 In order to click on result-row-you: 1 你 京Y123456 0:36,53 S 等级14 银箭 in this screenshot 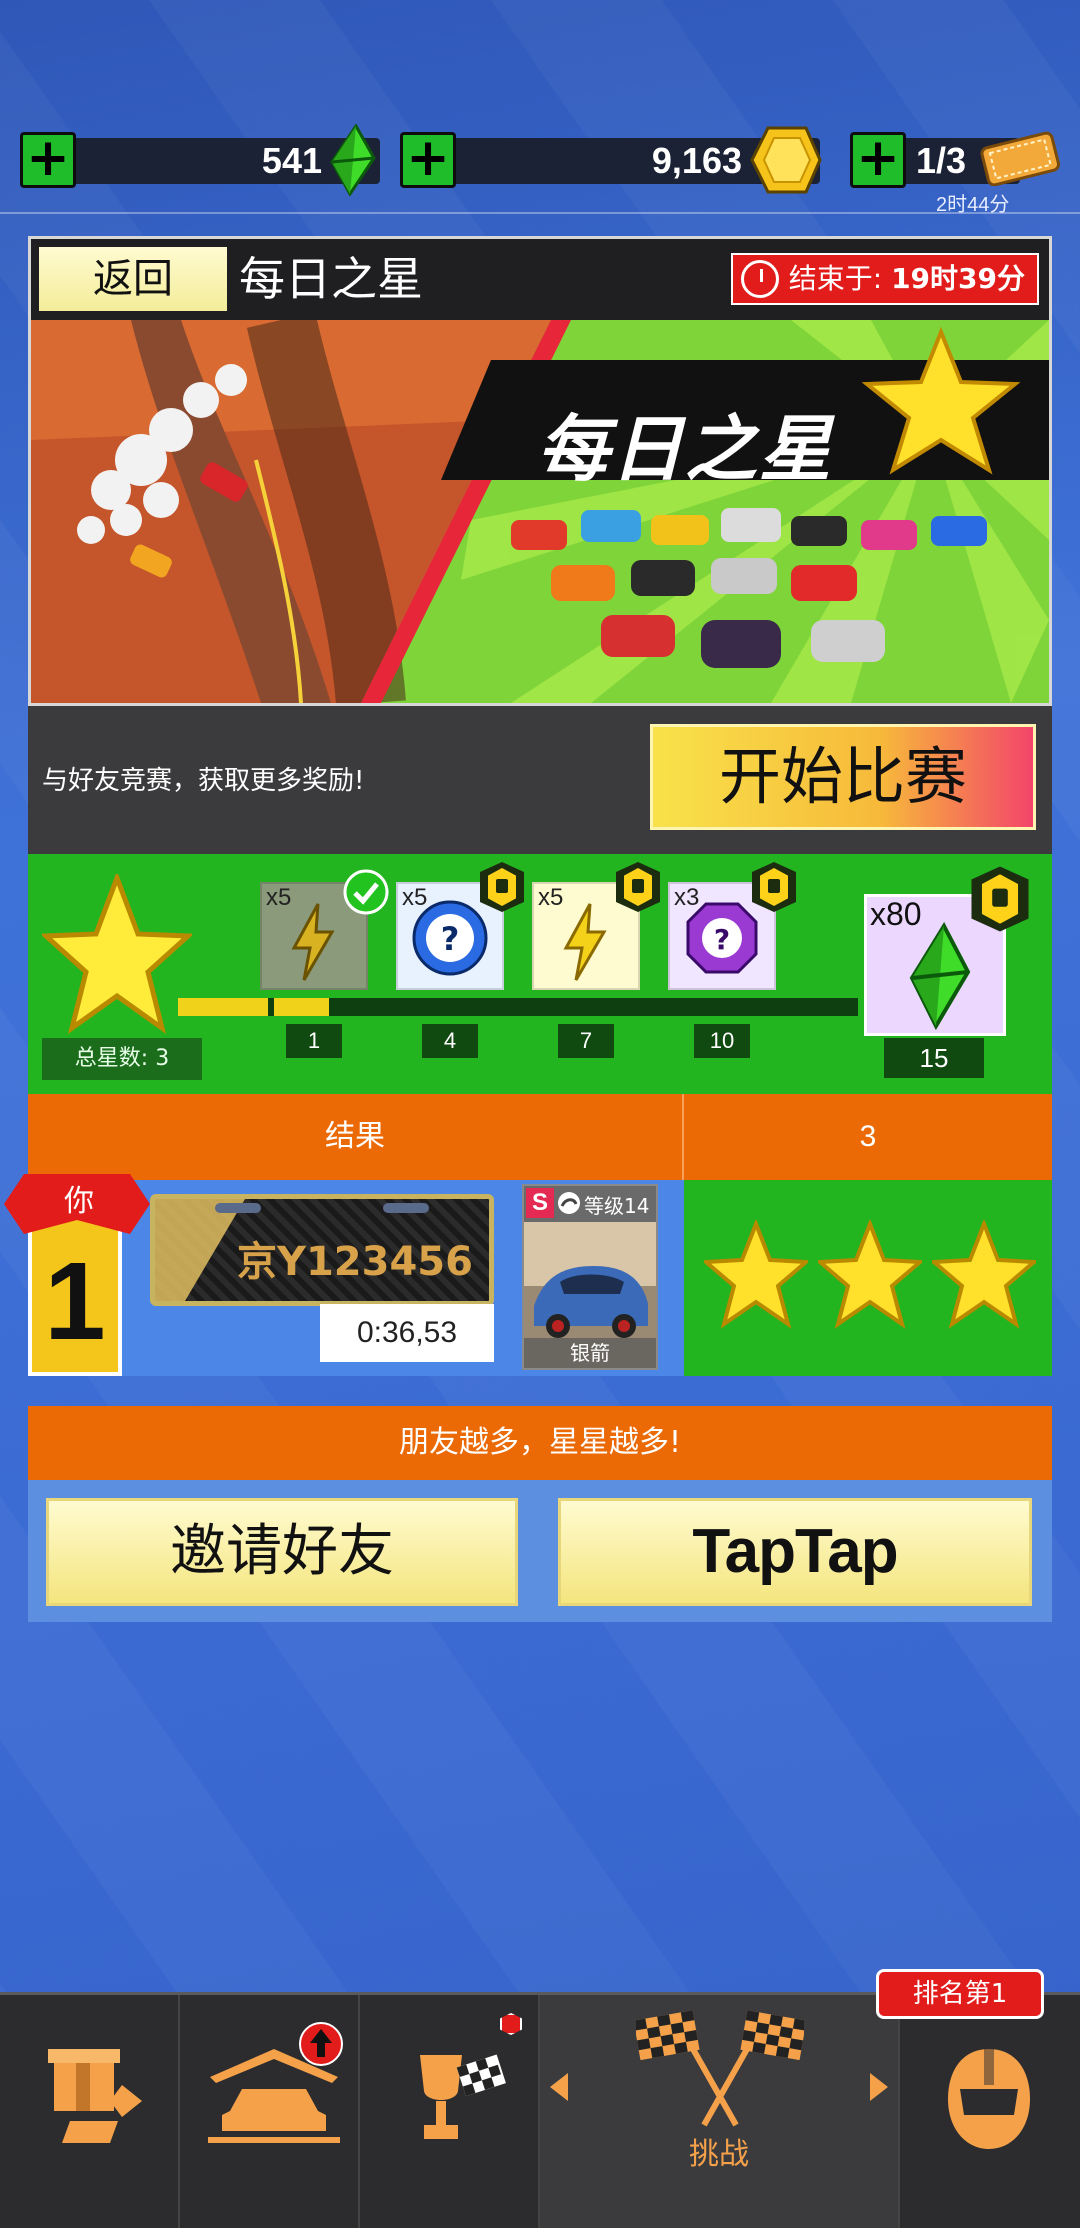, I will do `click(528, 1275)`.